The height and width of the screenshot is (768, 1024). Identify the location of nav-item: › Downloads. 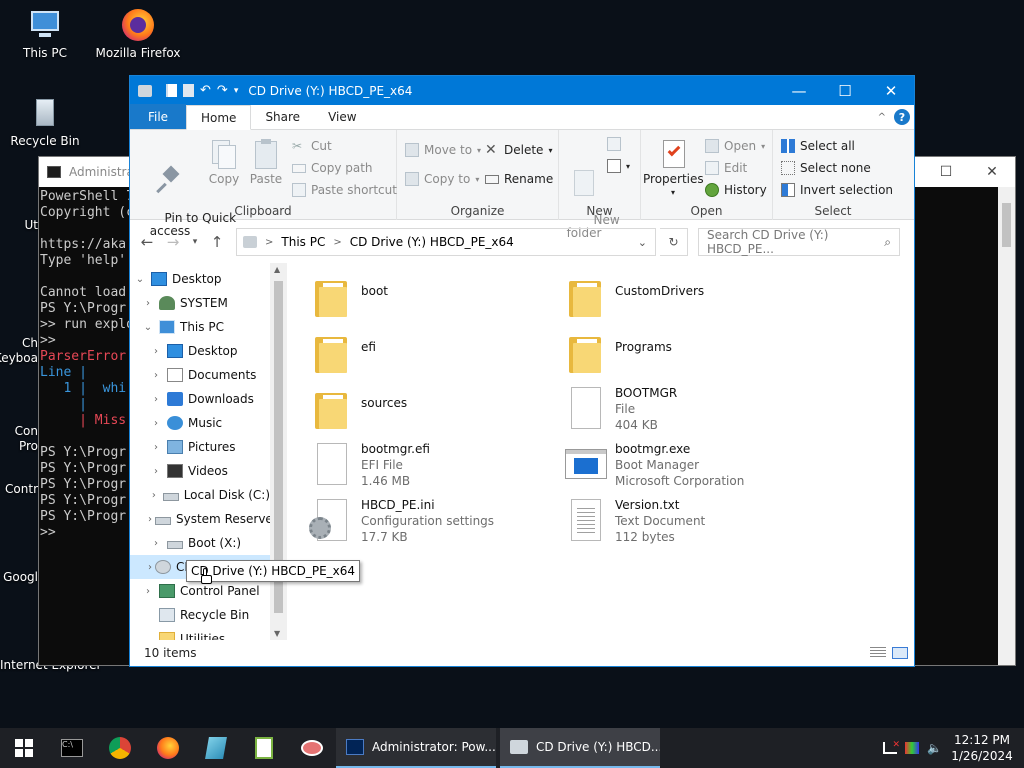
(200, 399).